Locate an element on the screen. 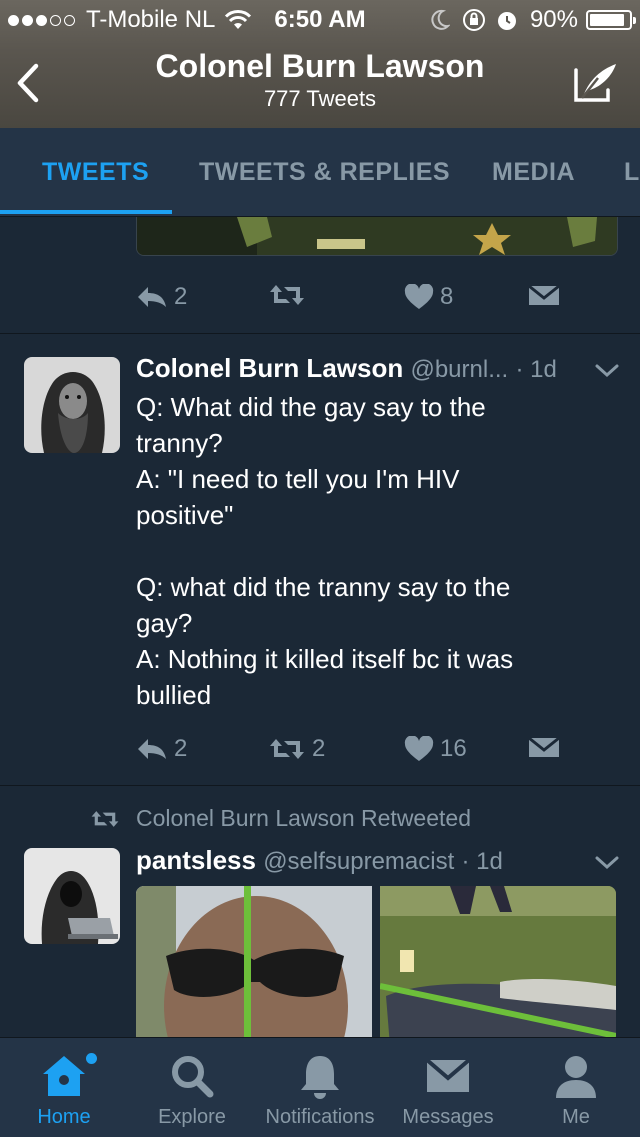 The width and height of the screenshot is (640, 1137). orientation-lock-icon is located at coordinates (473, 20).